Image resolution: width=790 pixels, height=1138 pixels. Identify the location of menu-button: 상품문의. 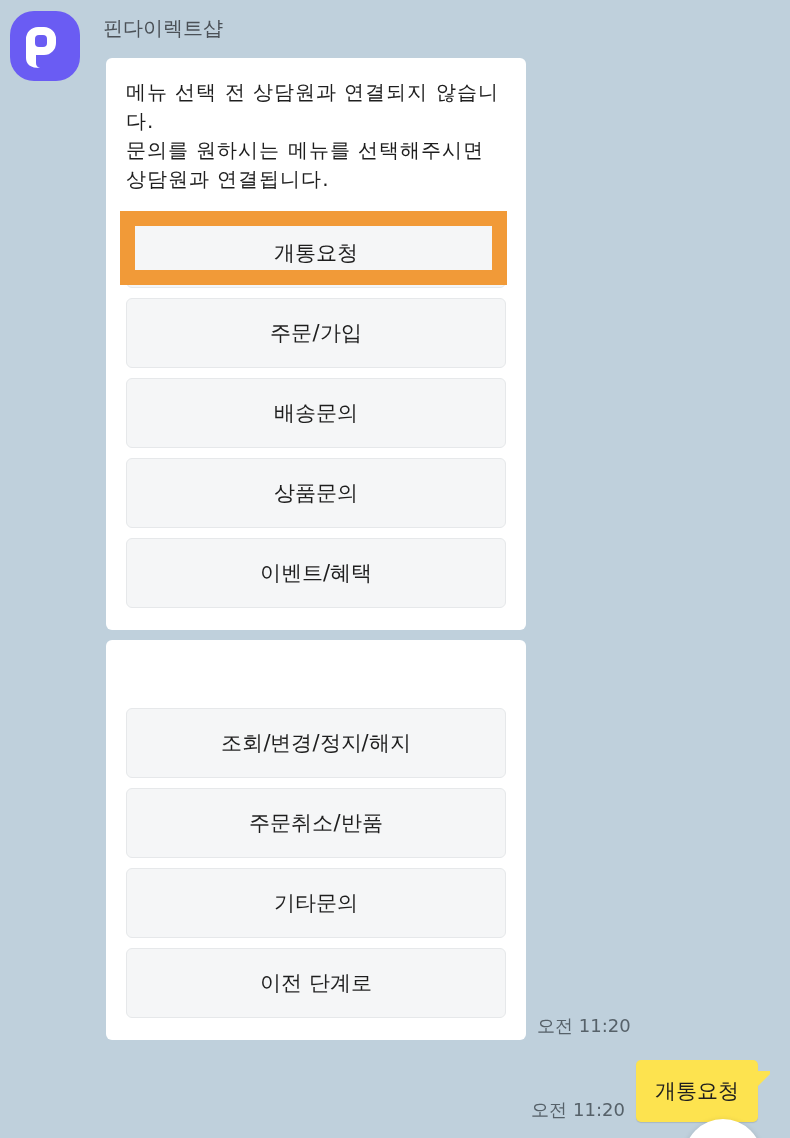
(316, 493).